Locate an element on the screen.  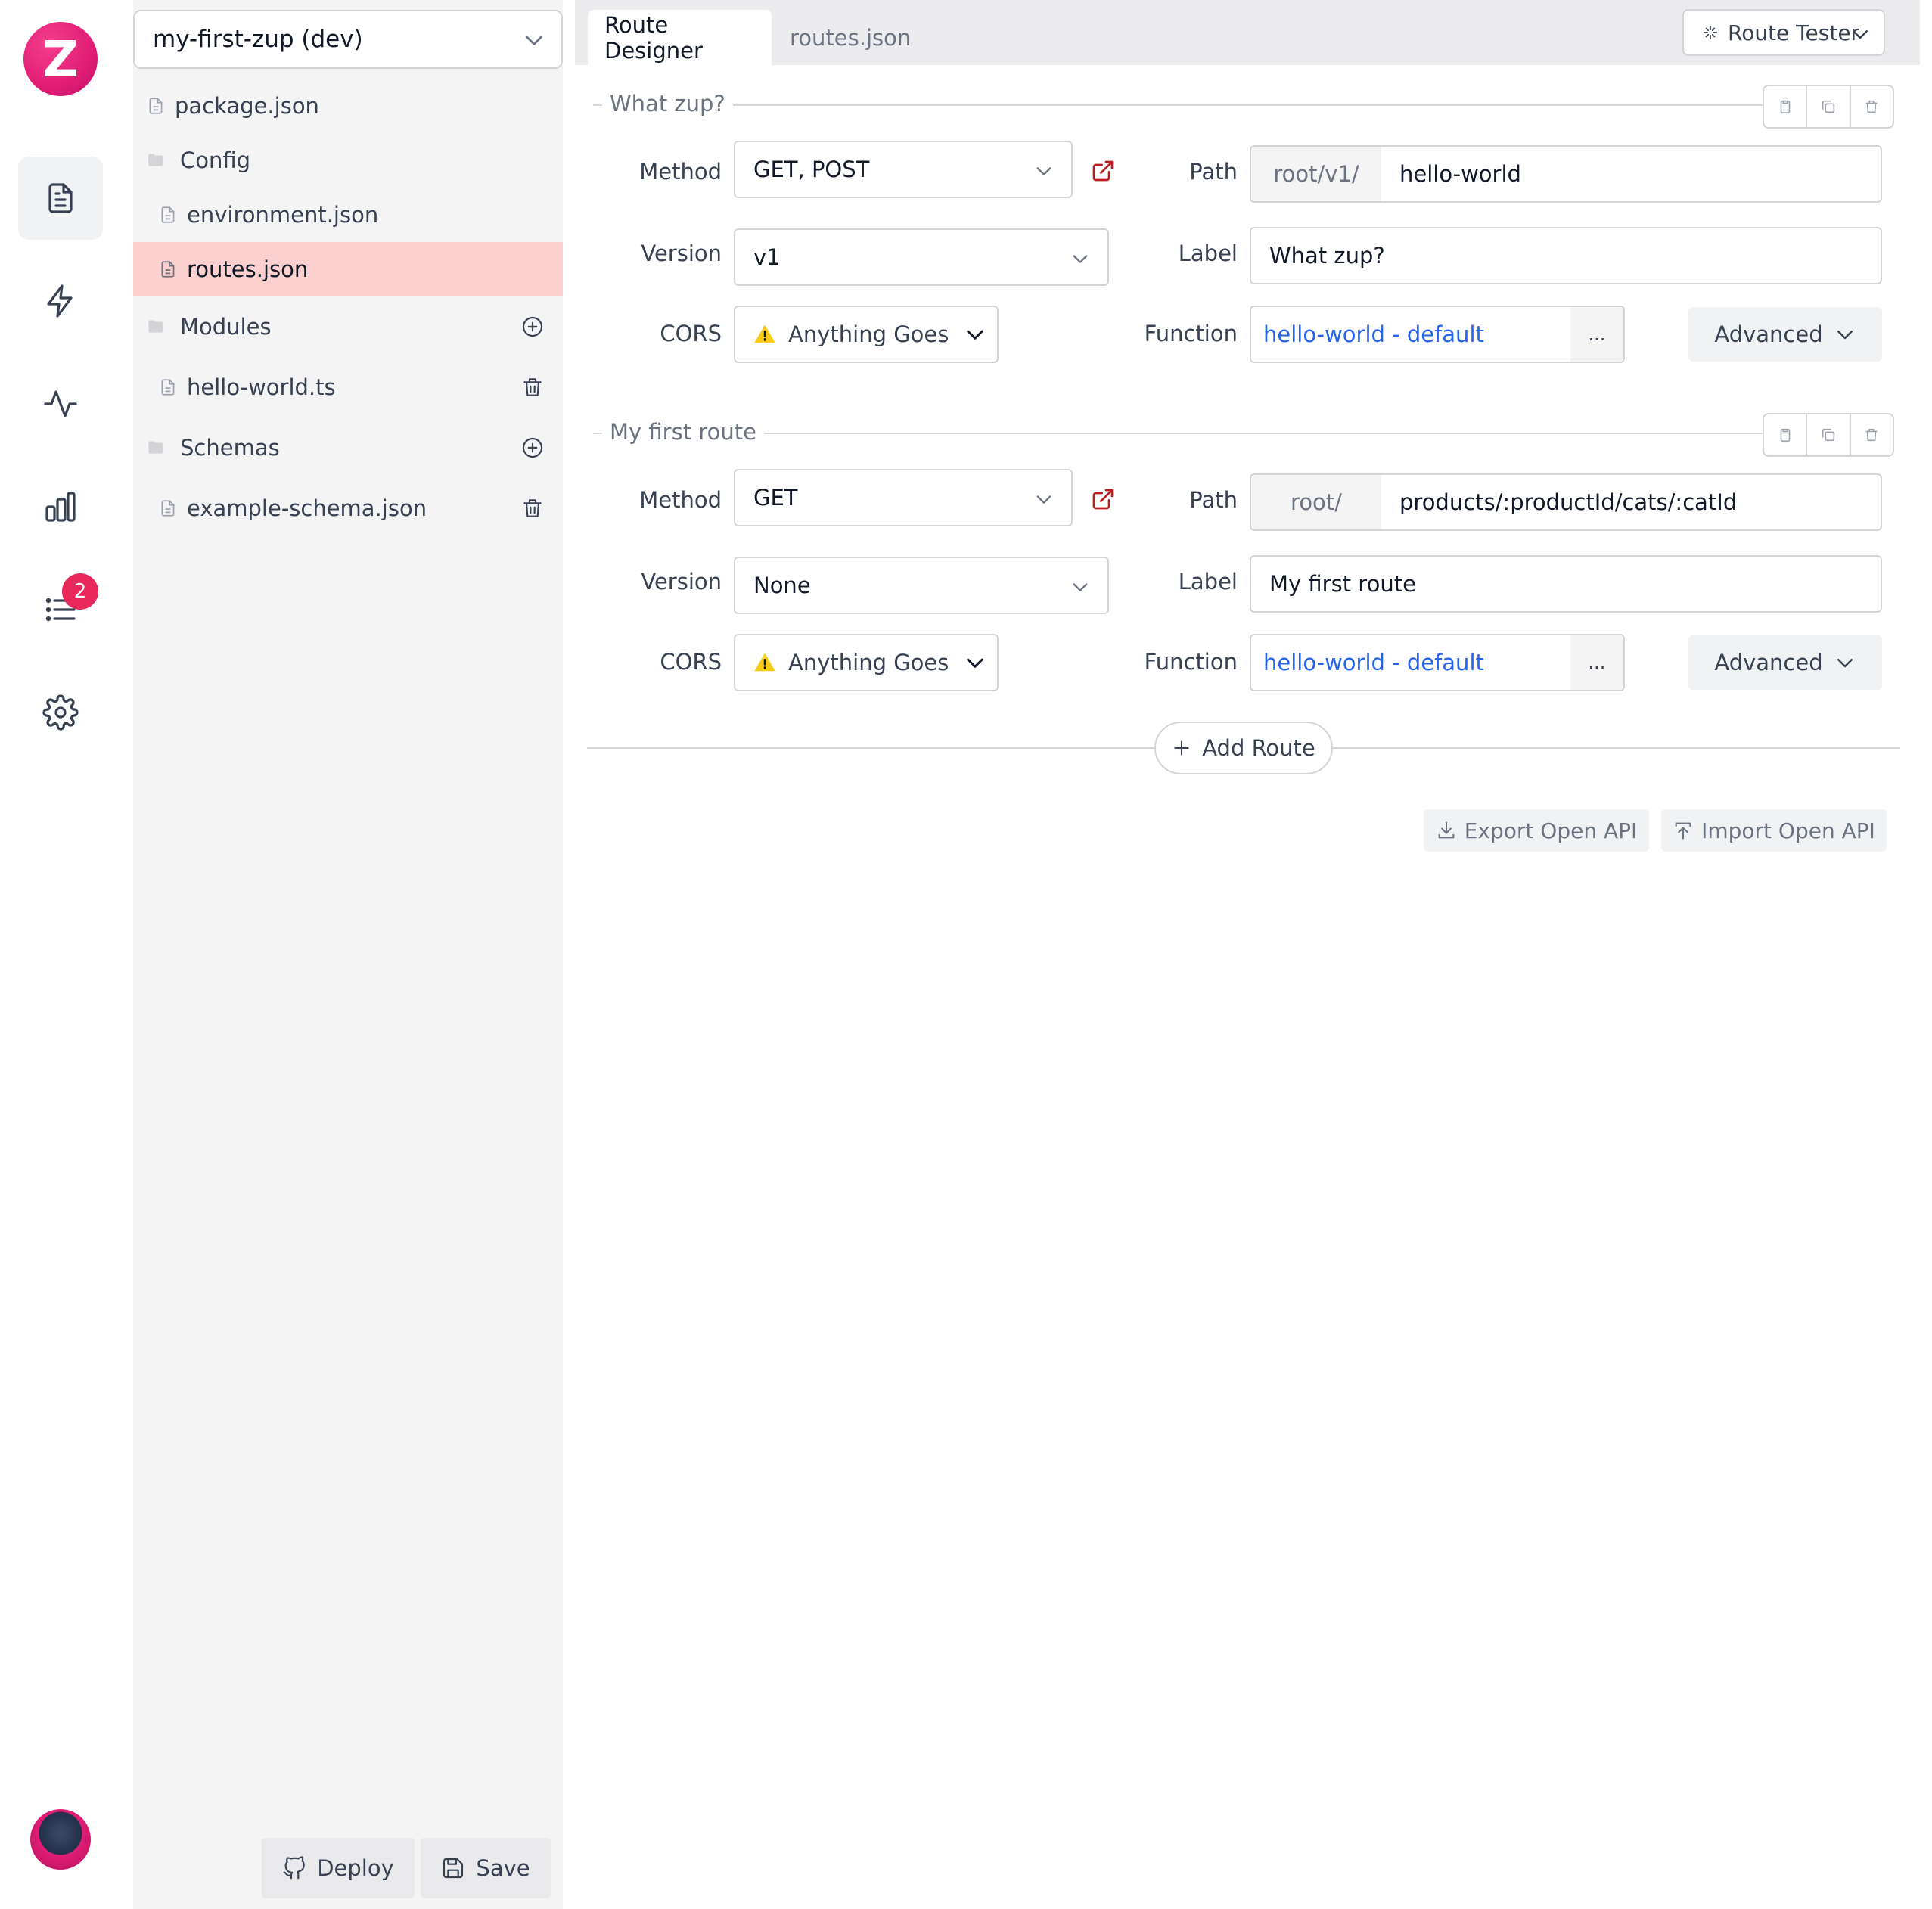
analytics-icon is located at coordinates (60, 507).